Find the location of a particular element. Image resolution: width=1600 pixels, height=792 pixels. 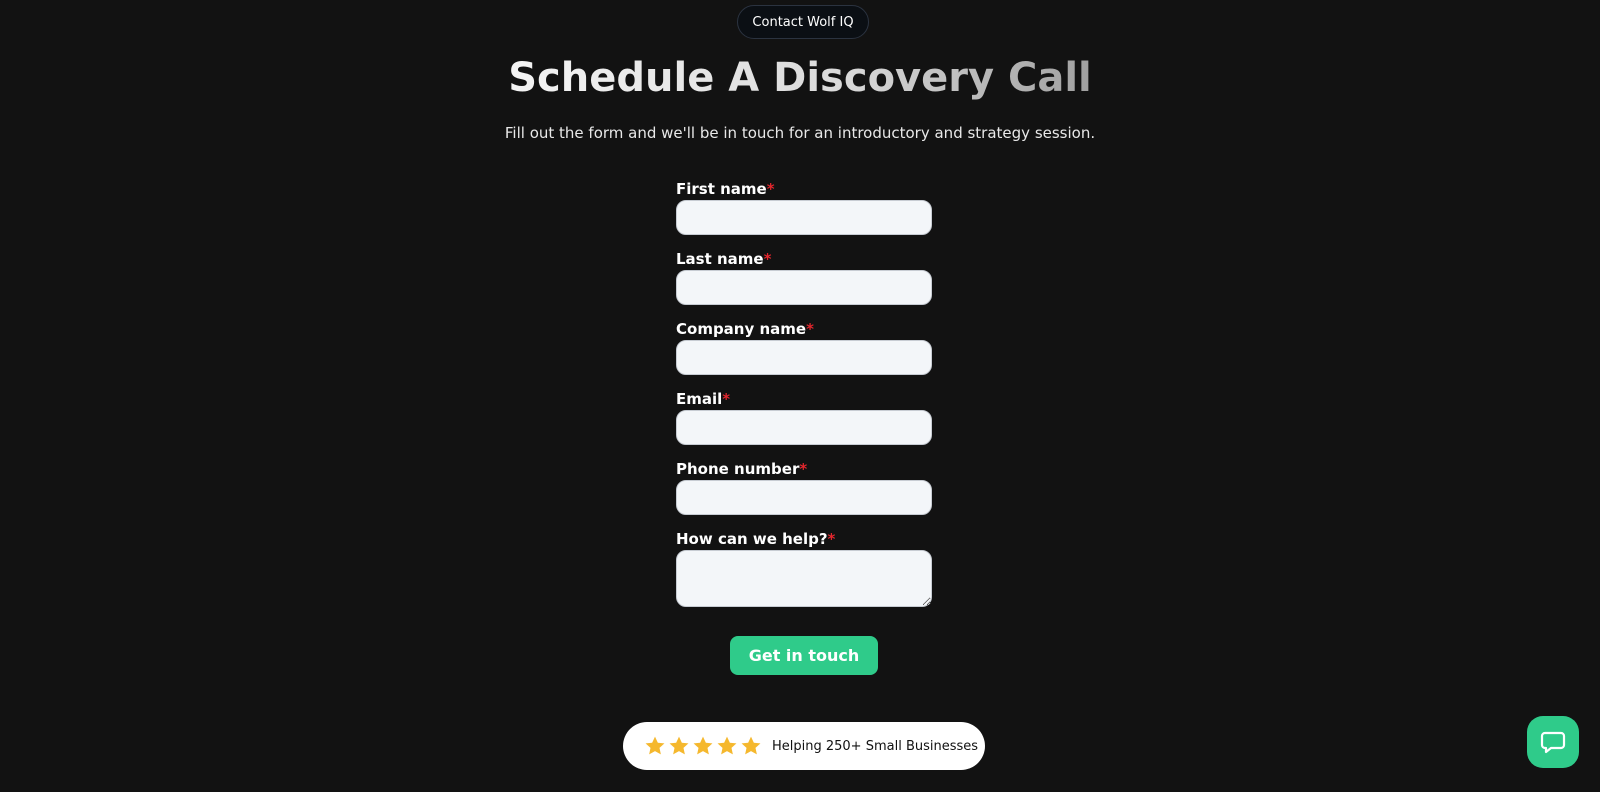

last-name-input is located at coordinates (804, 287).